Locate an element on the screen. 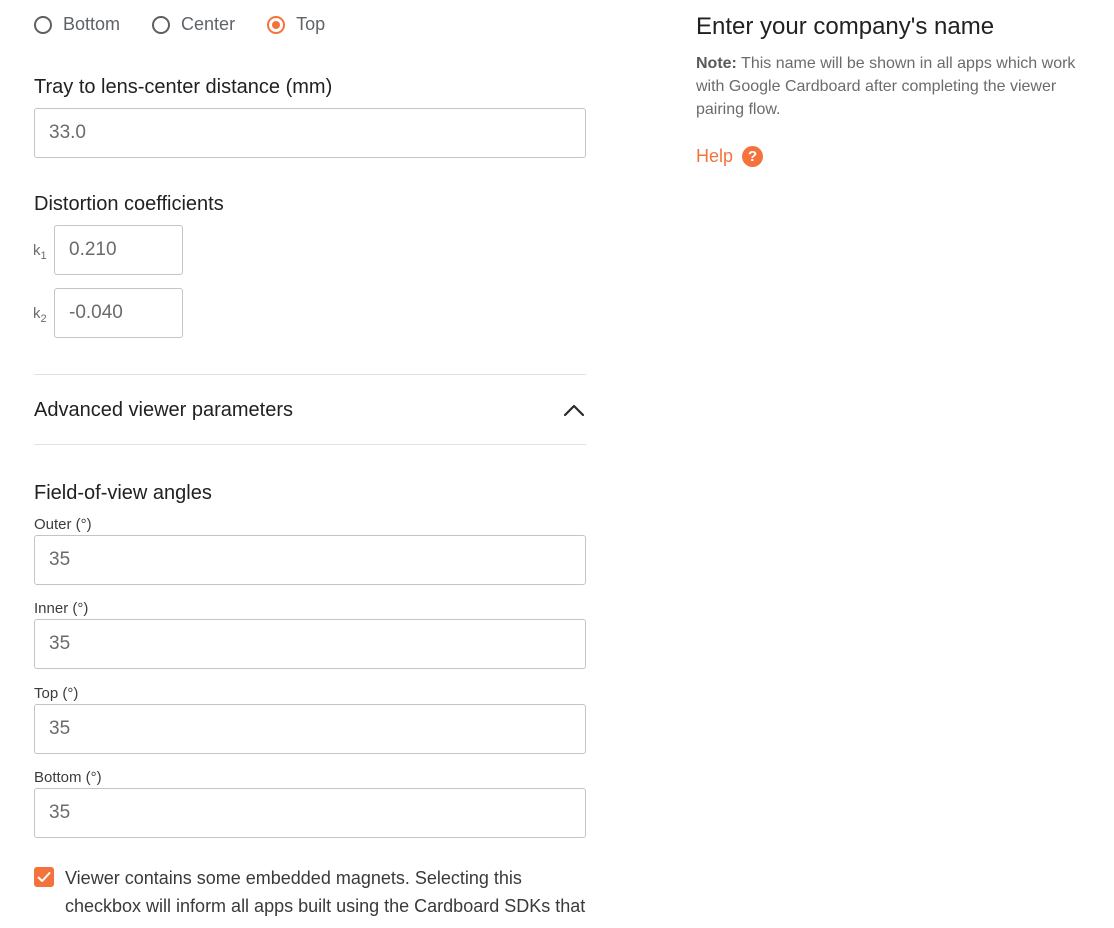 This screenshot has height=928, width=1114. k2-input is located at coordinates (118, 313).